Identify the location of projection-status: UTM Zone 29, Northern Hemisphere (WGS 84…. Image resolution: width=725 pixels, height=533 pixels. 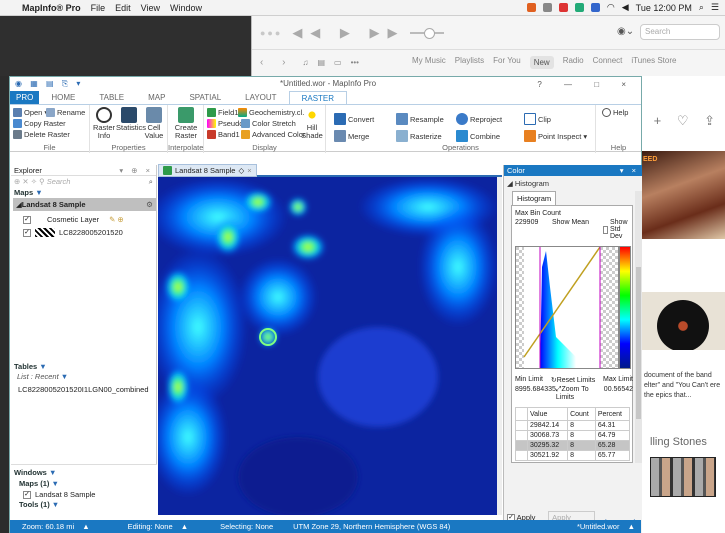
(371, 526).